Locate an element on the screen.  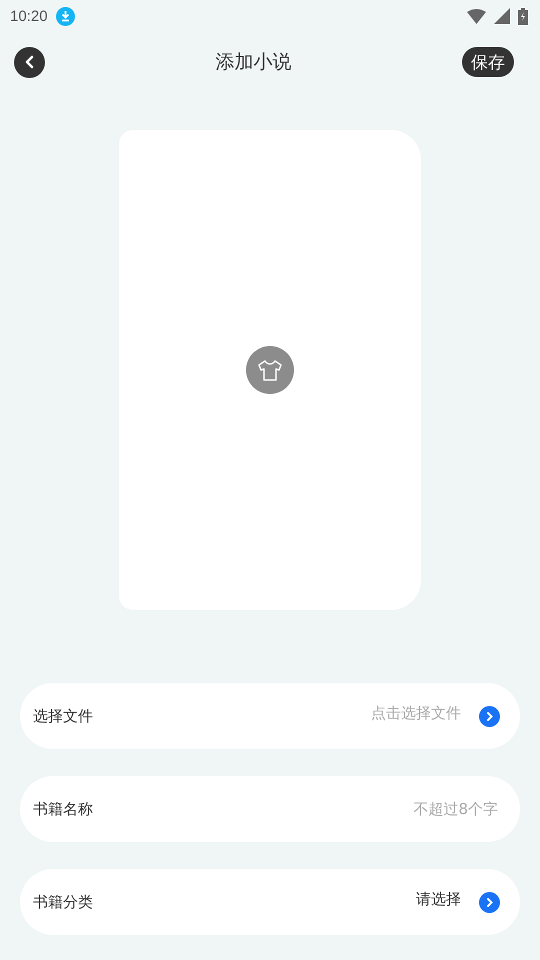
back-button is located at coordinates (29, 62).